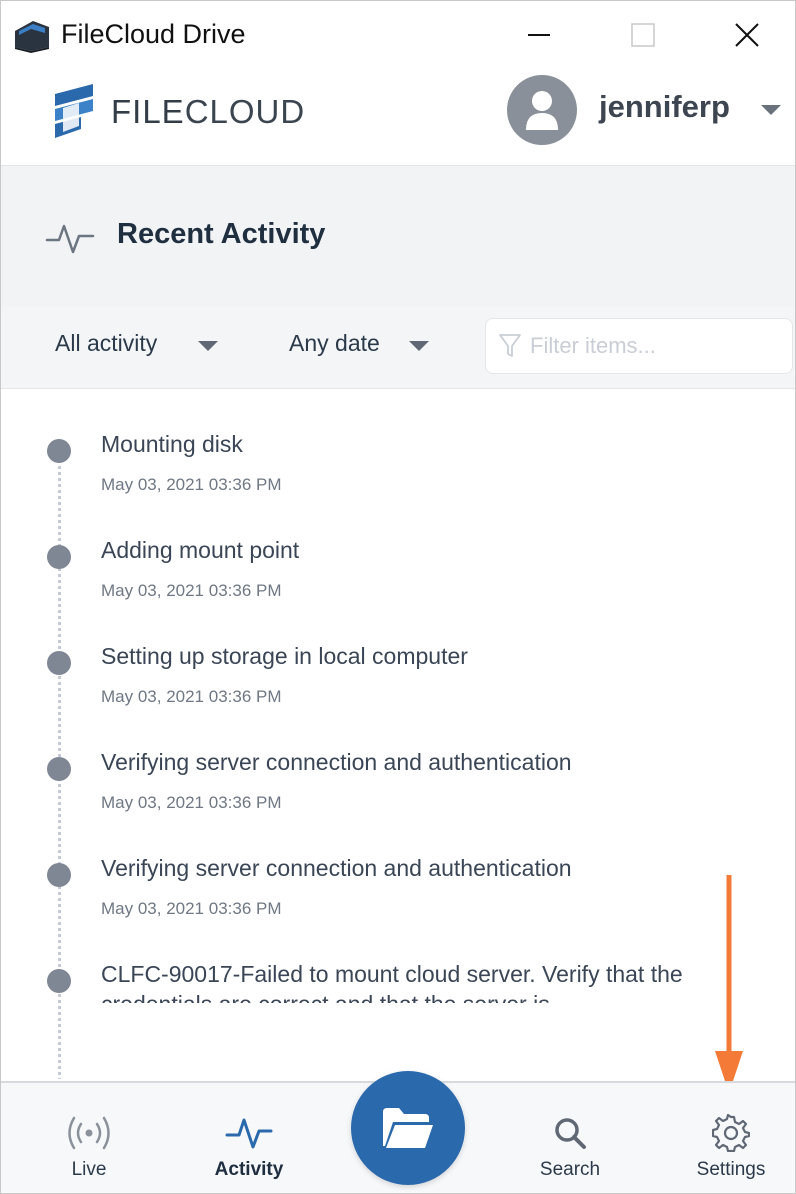  I want to click on minimize-icon, so click(539, 35).